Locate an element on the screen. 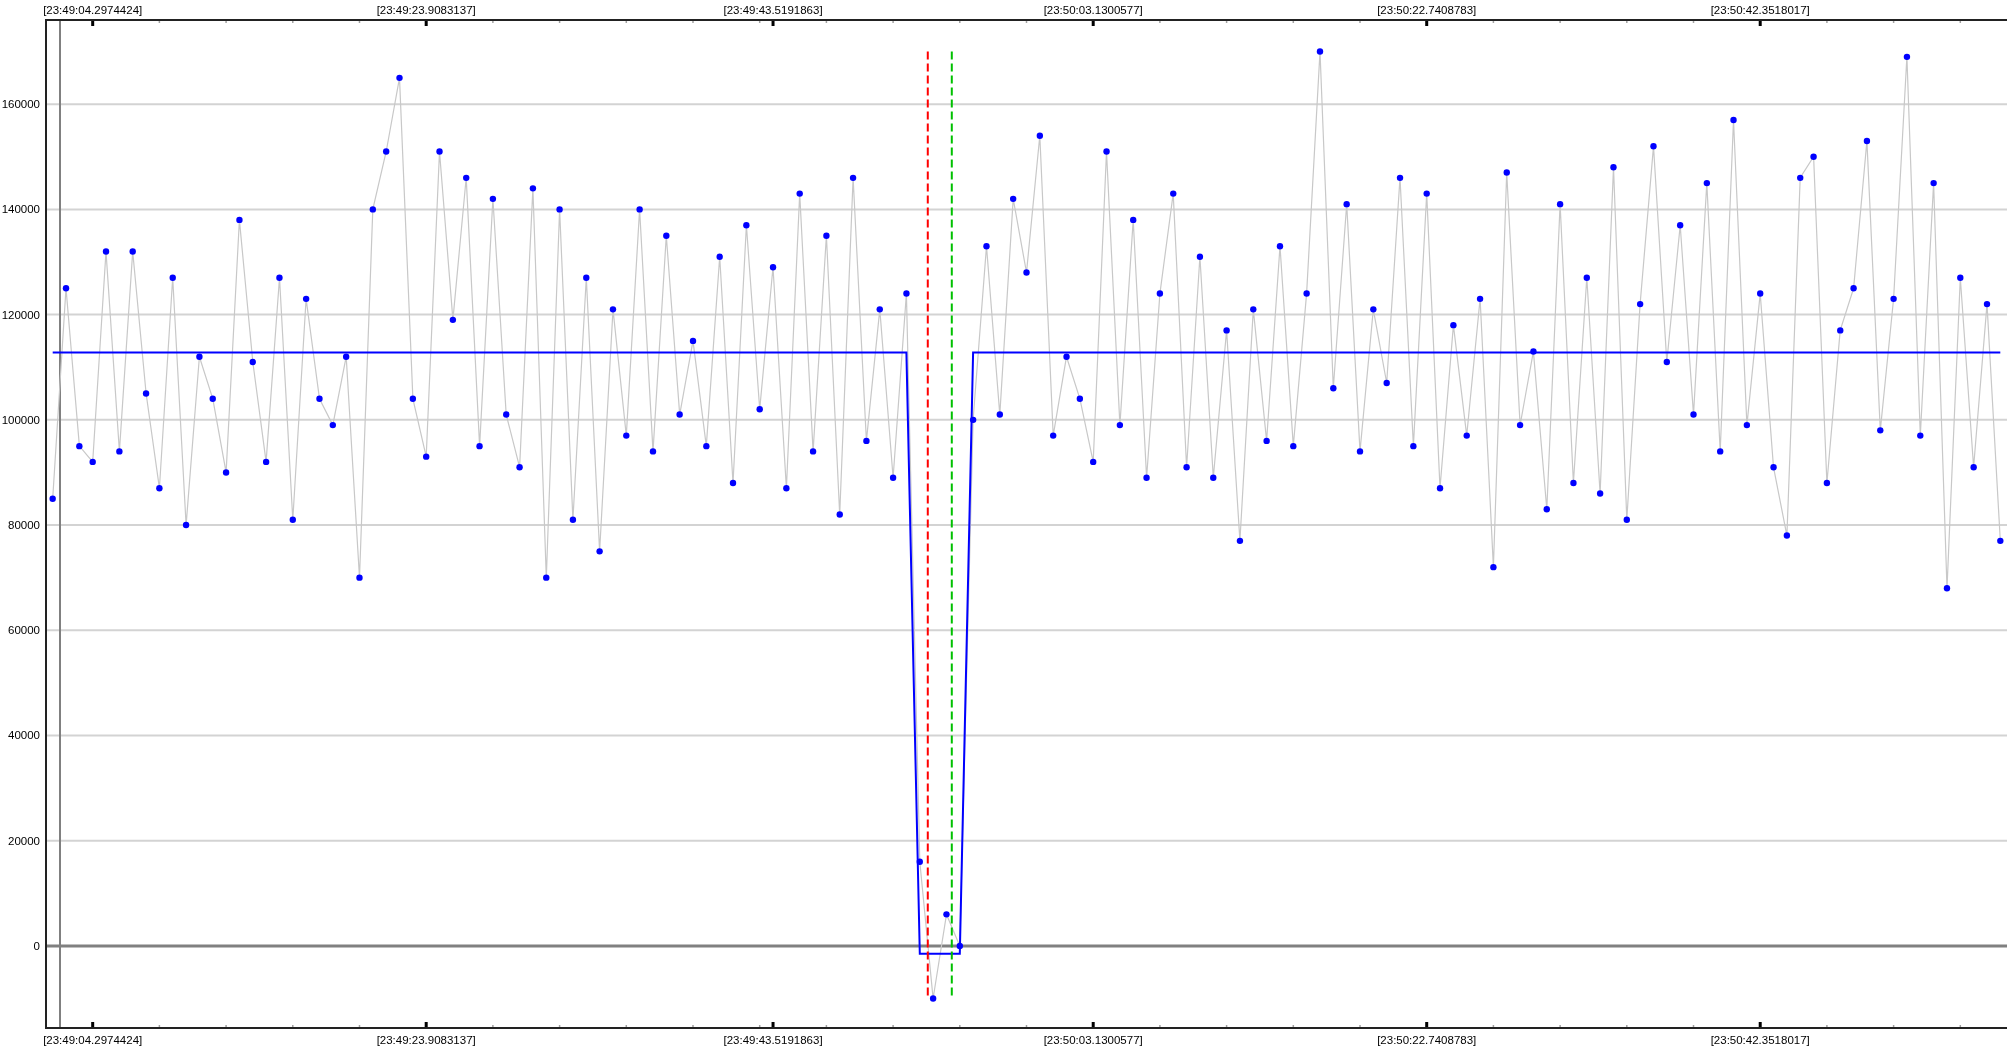  axis-label: [23:50:42.3518017] is located at coordinates (1760, 1040).